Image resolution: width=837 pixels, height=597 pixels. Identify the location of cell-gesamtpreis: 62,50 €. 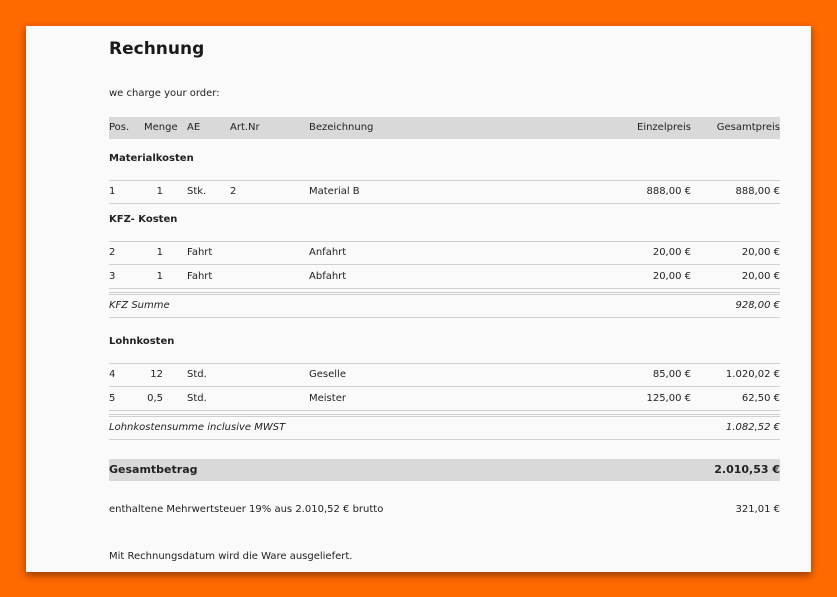
(760, 398).